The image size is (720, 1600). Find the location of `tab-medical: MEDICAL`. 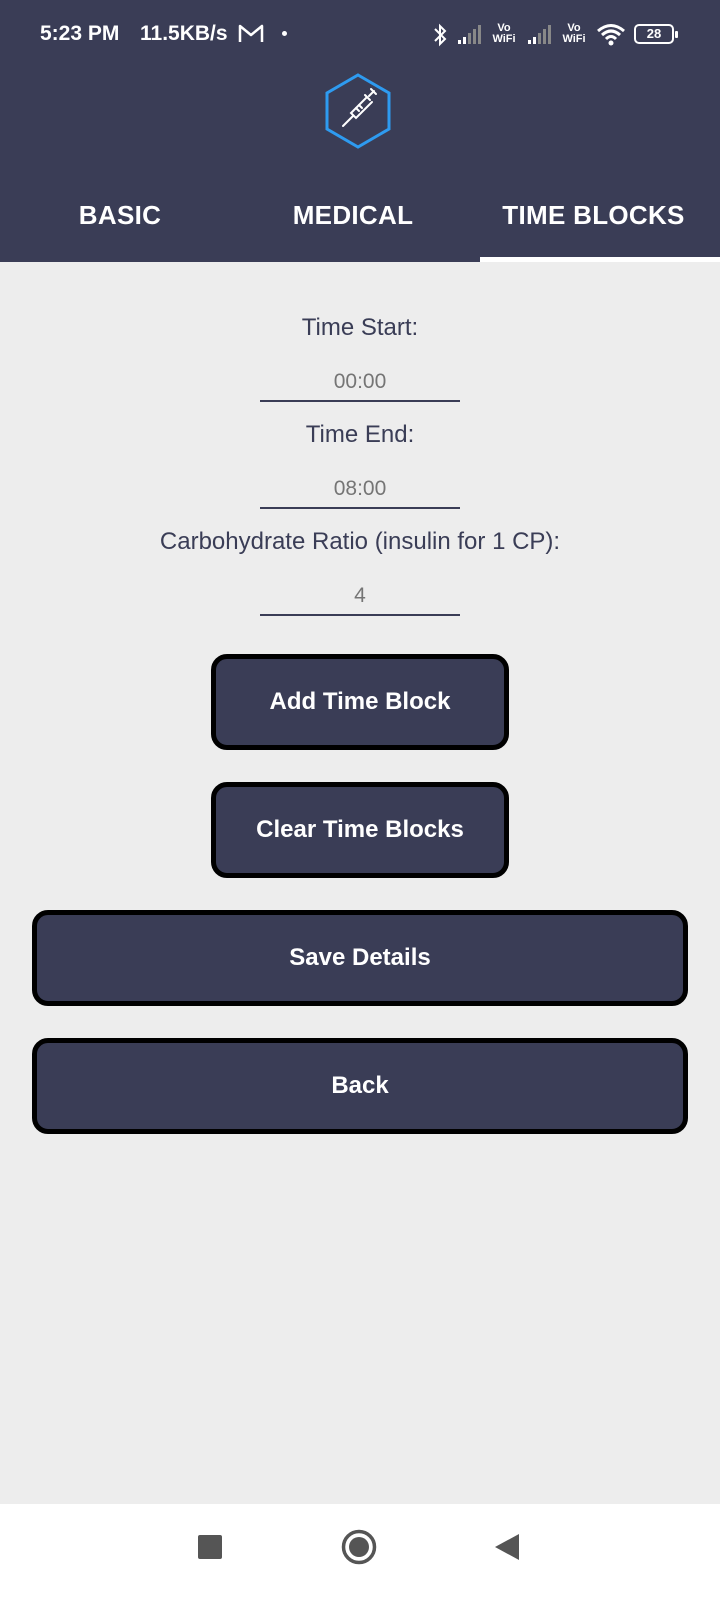

tab-medical: MEDICAL is located at coordinates (353, 221).